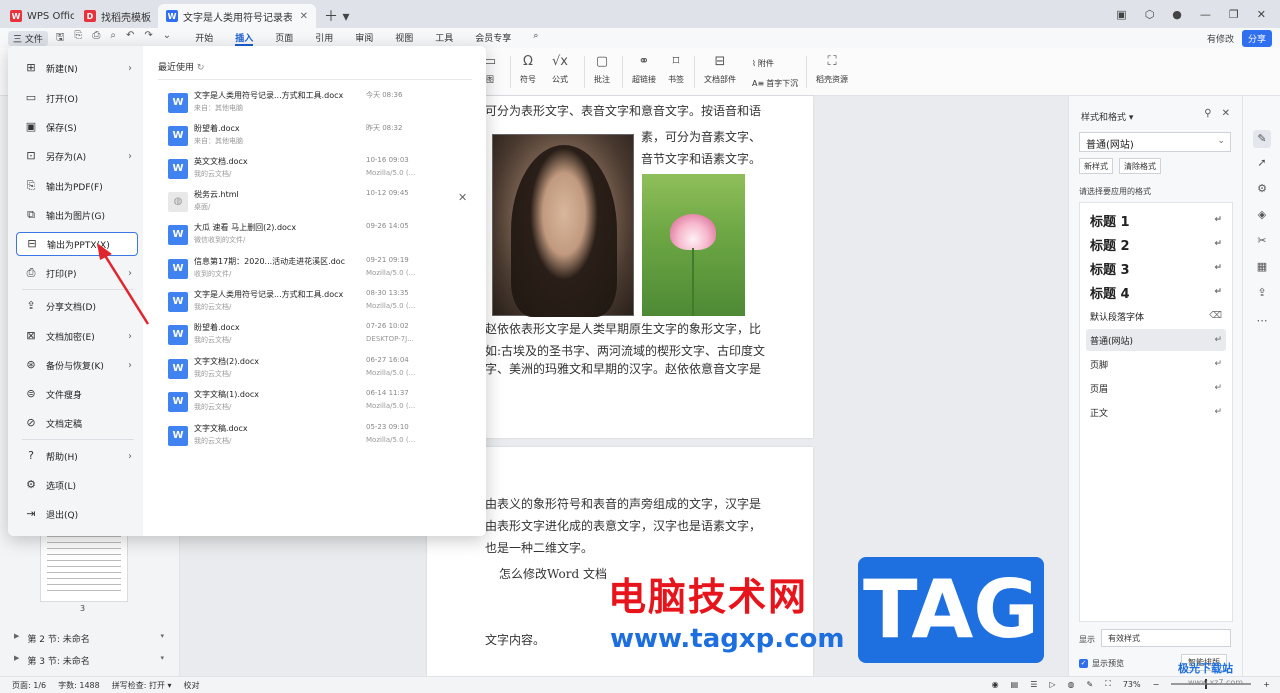  I want to click on style-footer: 页脚 ↵, so click(1156, 364).